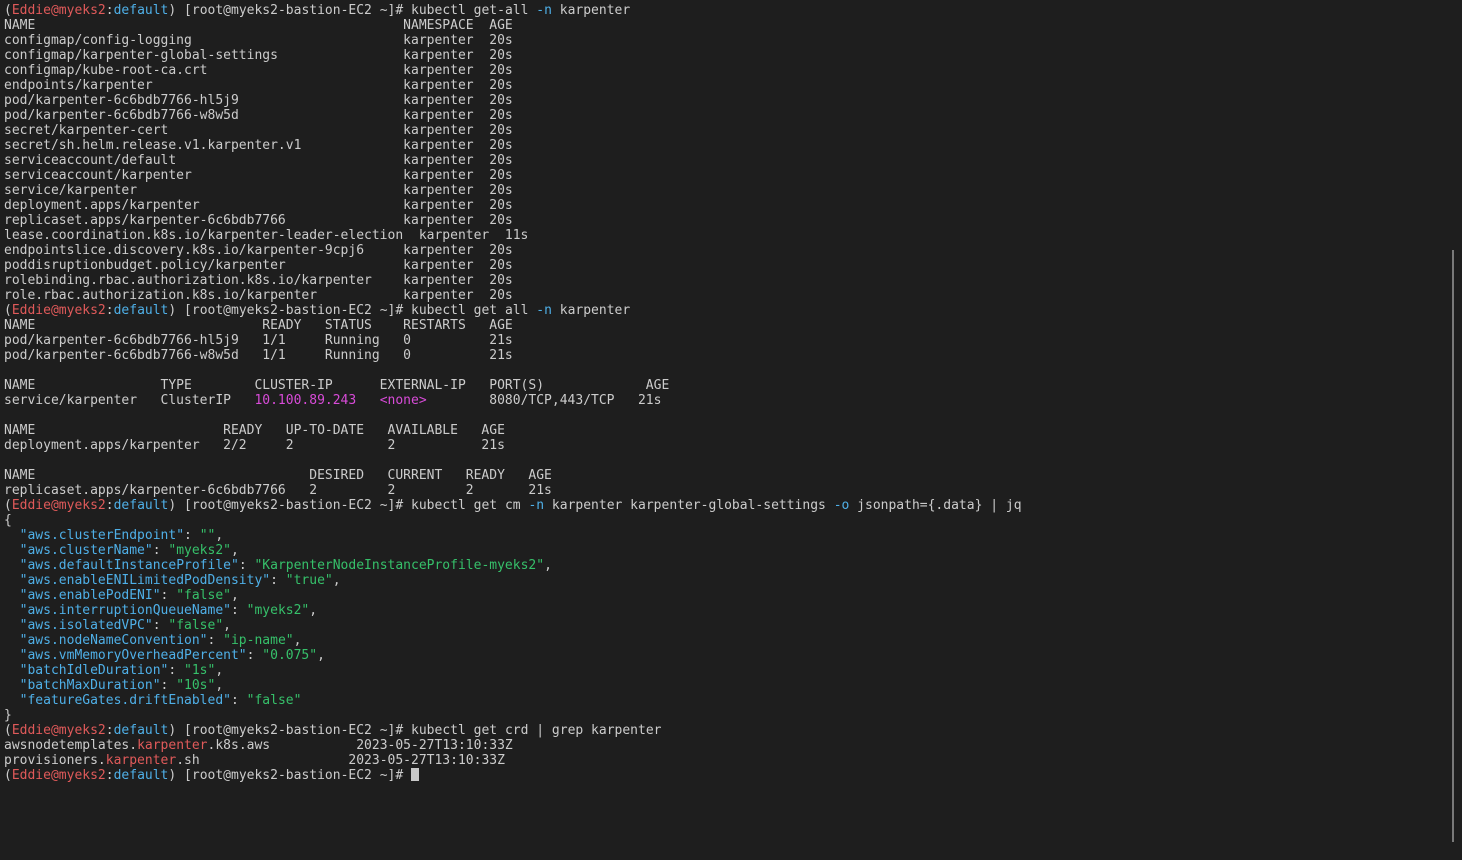  I want to click on json-entry: "aws.enablePodENI": "false",, so click(733, 595).